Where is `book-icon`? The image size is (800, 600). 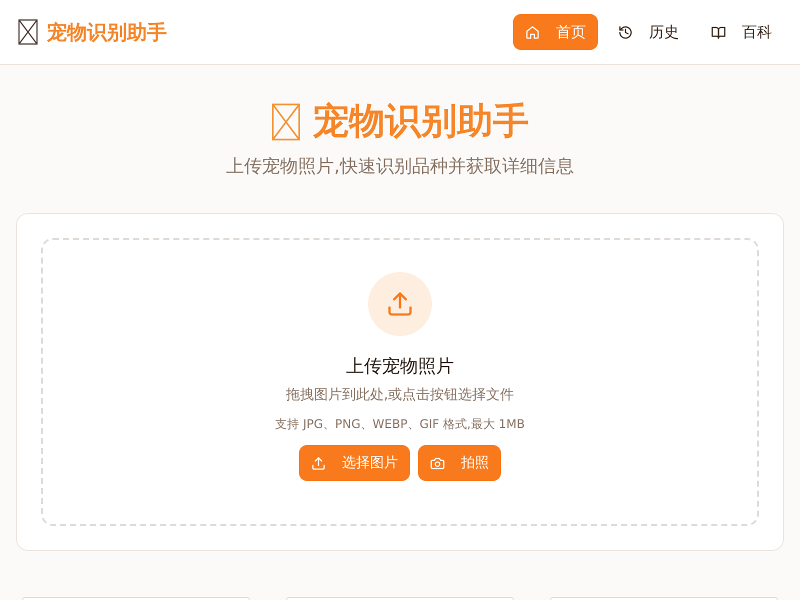
book-icon is located at coordinates (718, 32).